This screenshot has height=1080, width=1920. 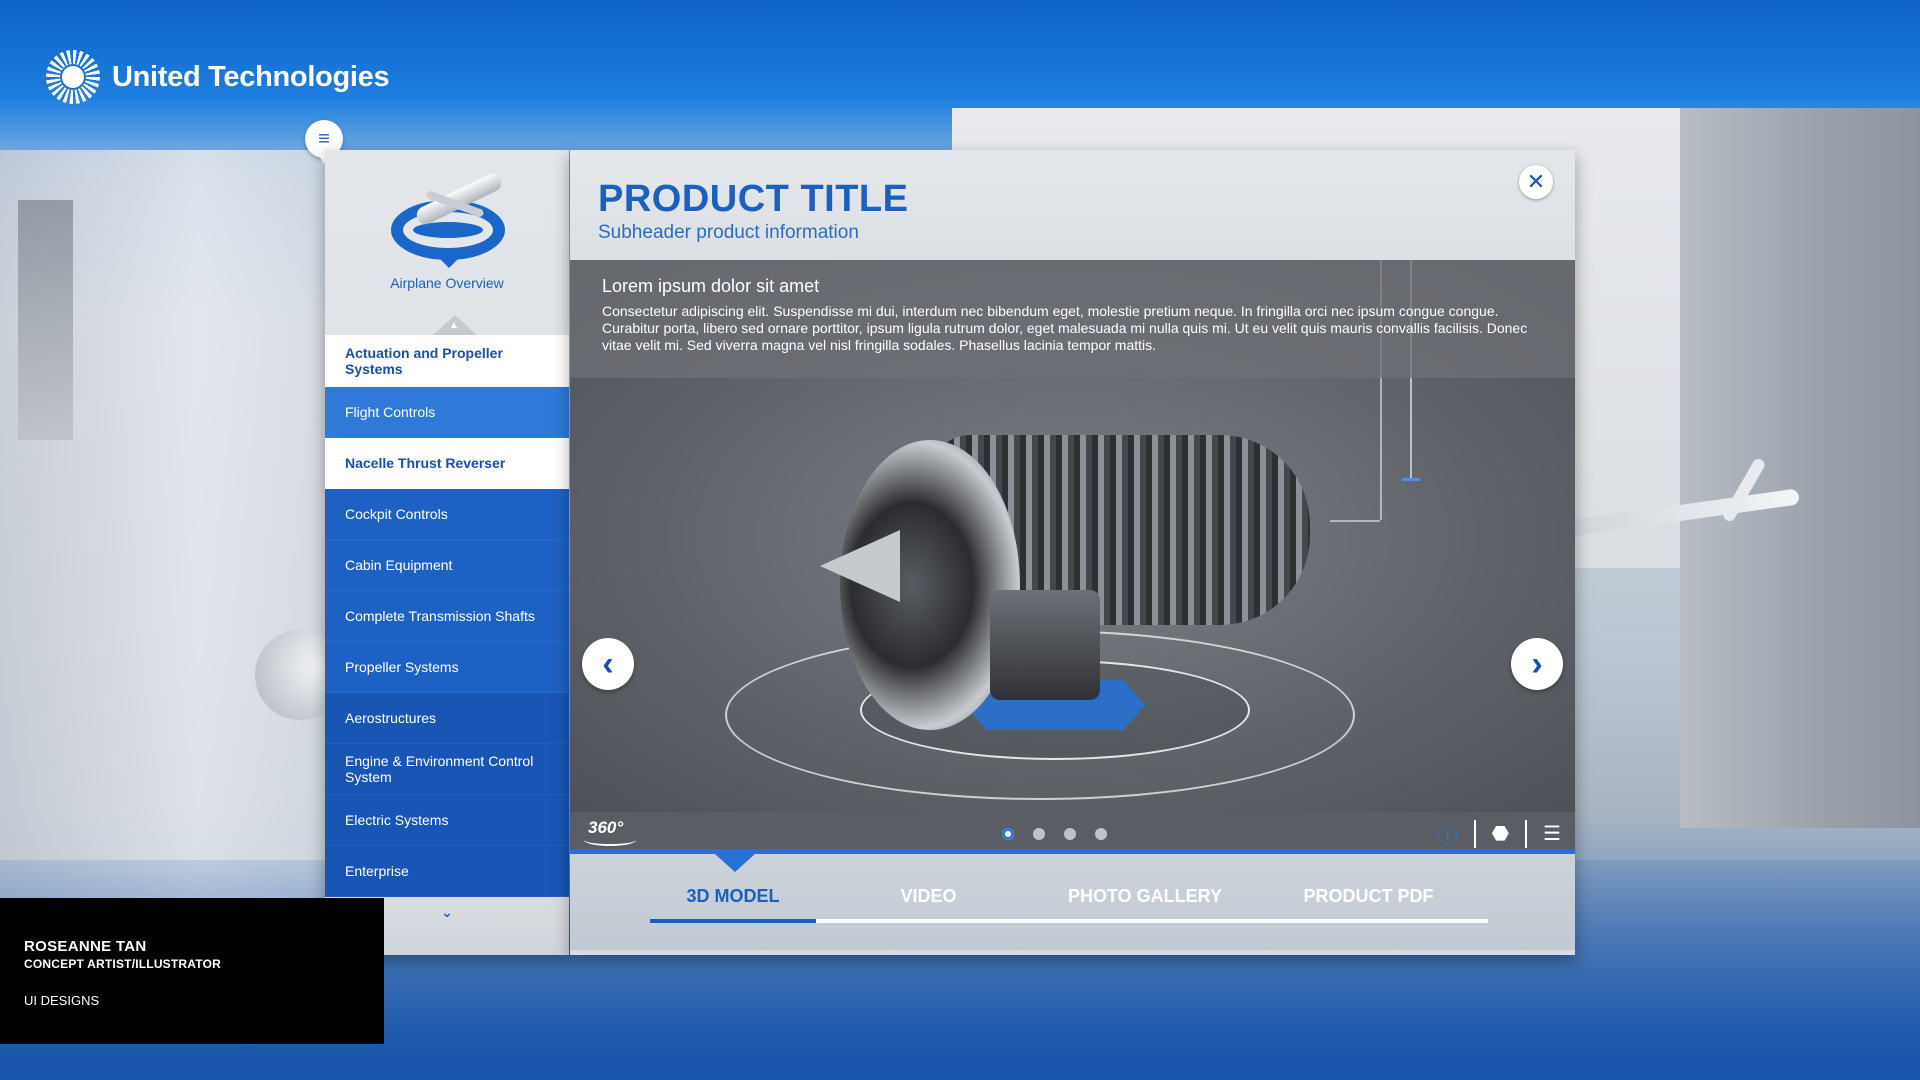 What do you see at coordinates (447, 283) in the screenshot?
I see `airplane-overview-label: Airplane Overview` at bounding box center [447, 283].